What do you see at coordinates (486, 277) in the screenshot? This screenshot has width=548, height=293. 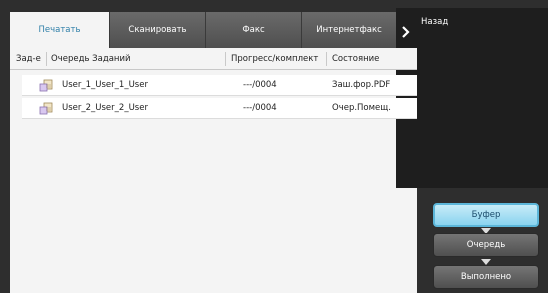 I see `completed-button: Выполнено` at bounding box center [486, 277].